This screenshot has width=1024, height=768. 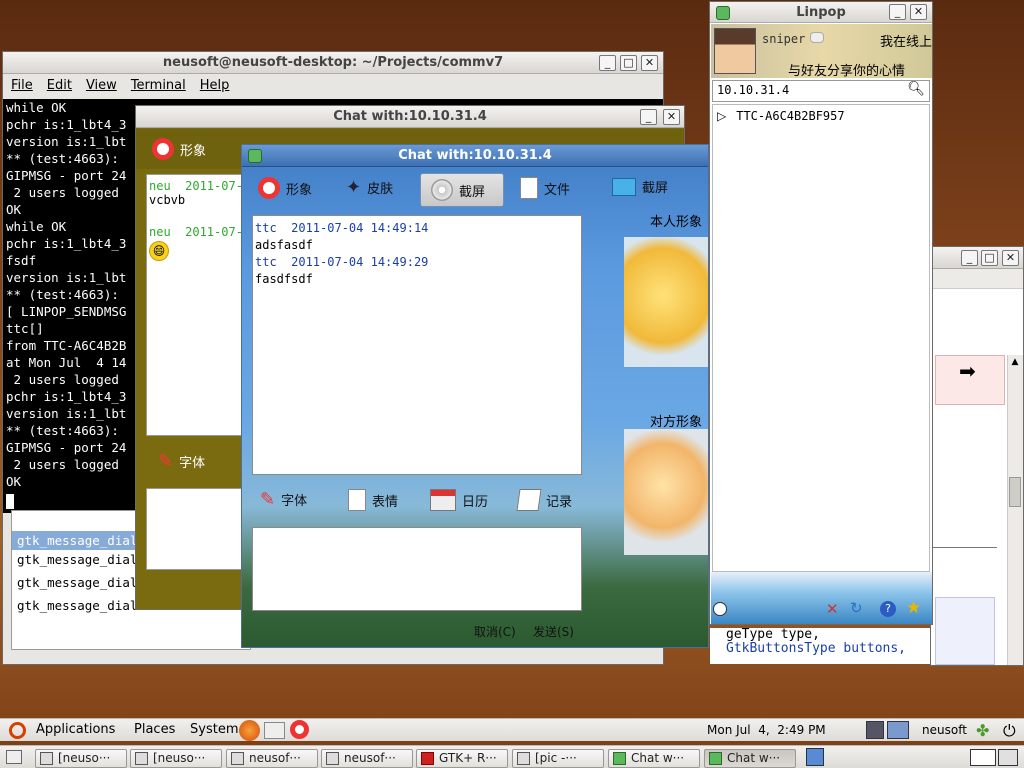 What do you see at coordinates (846, 69) in the screenshot?
I see `motto-text: 与好友分享你的心情` at bounding box center [846, 69].